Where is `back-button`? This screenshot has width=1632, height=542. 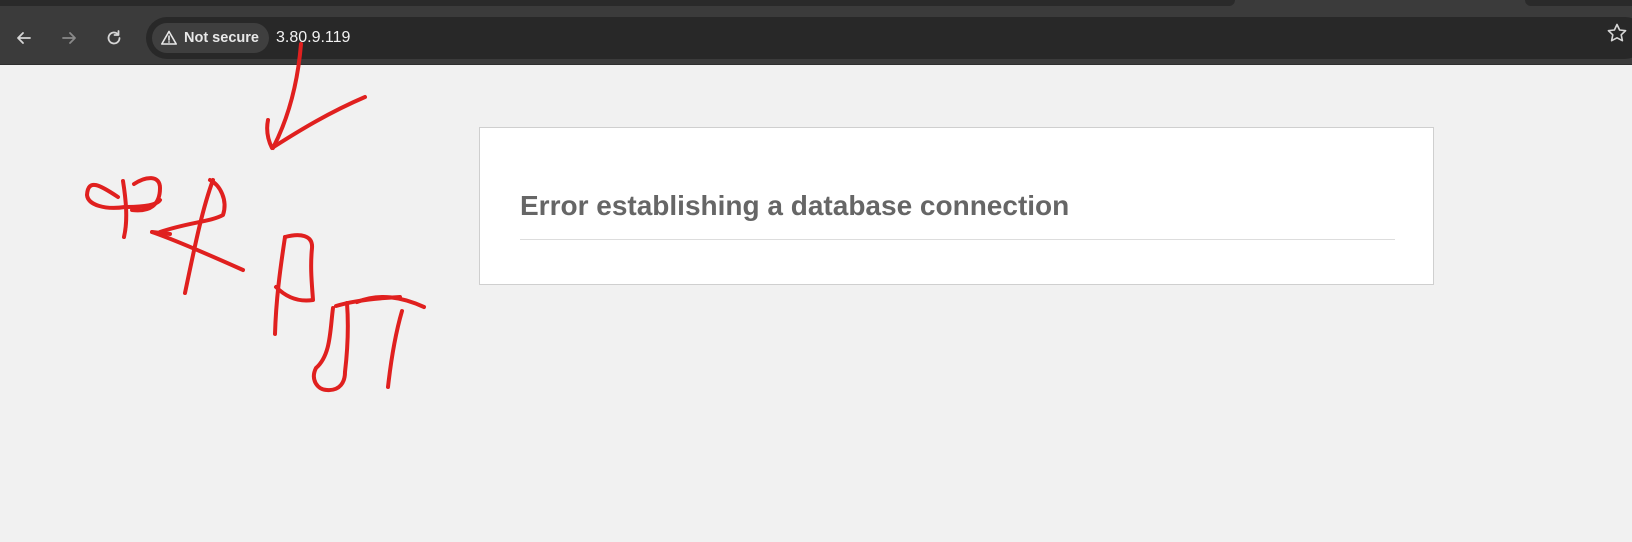 back-button is located at coordinates (24, 38).